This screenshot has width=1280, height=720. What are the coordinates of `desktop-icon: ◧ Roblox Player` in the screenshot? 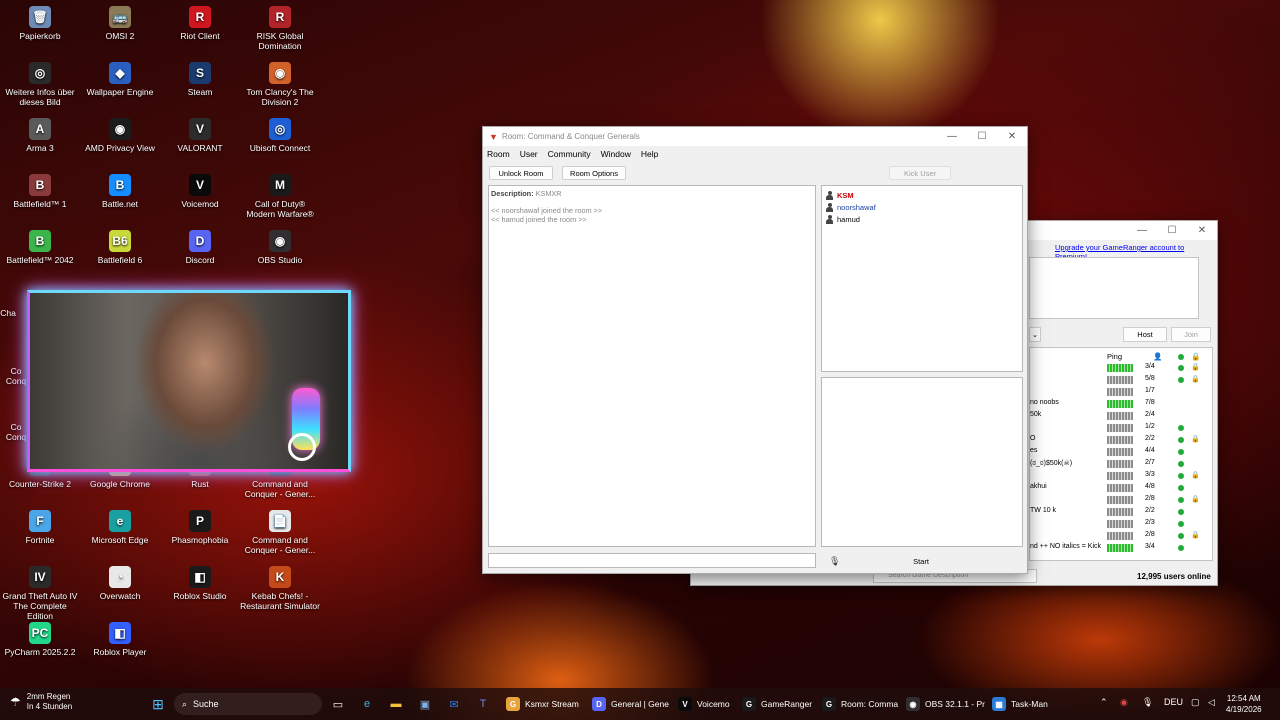 It's located at (120, 639).